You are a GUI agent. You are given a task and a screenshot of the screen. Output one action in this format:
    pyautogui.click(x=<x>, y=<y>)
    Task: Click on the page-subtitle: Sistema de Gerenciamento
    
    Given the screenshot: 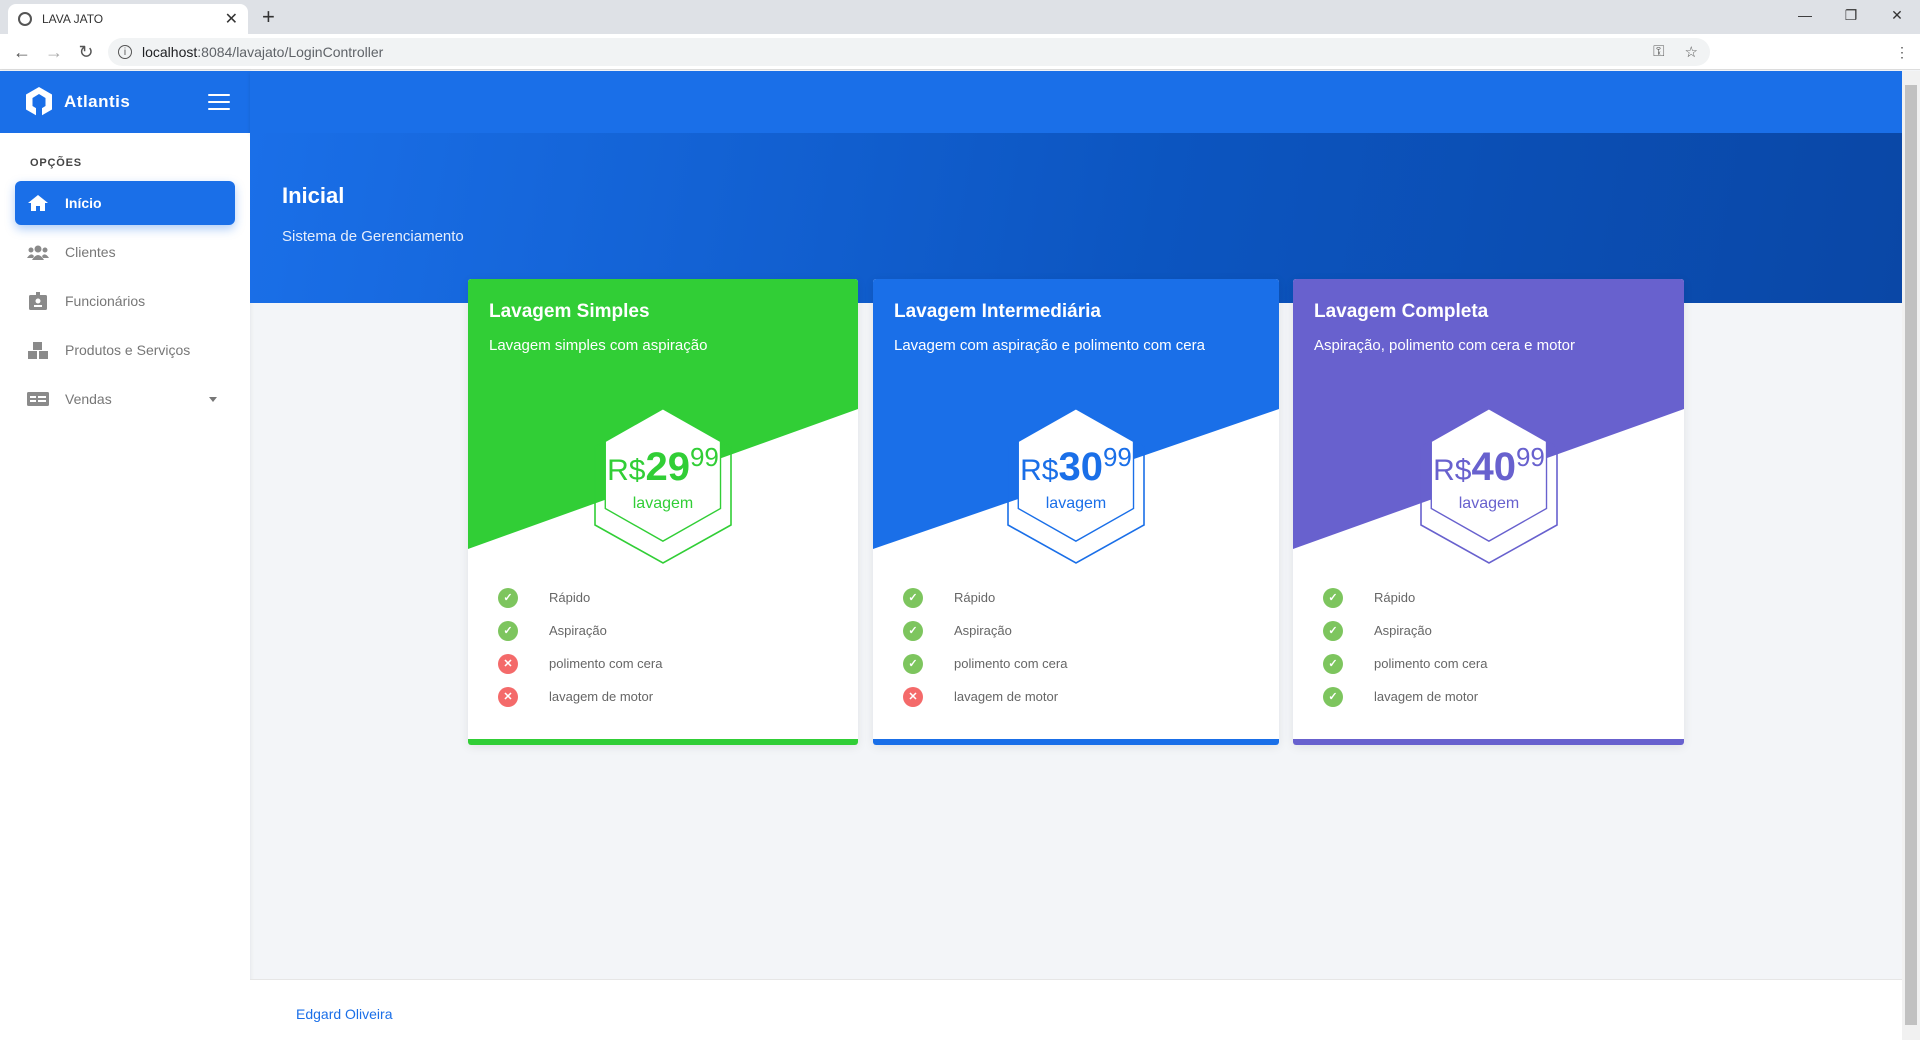 What is the action you would take?
    pyautogui.click(x=373, y=236)
    